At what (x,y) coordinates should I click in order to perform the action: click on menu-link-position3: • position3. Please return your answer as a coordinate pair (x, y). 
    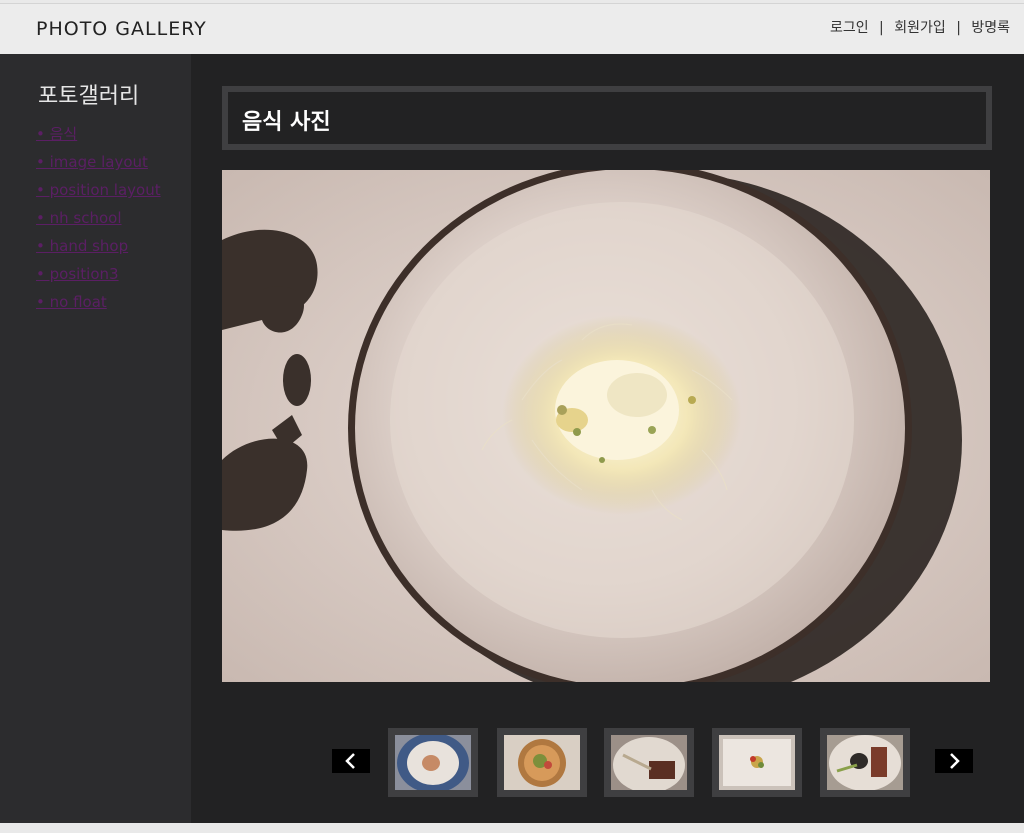
    Looking at the image, I should click on (77, 274).